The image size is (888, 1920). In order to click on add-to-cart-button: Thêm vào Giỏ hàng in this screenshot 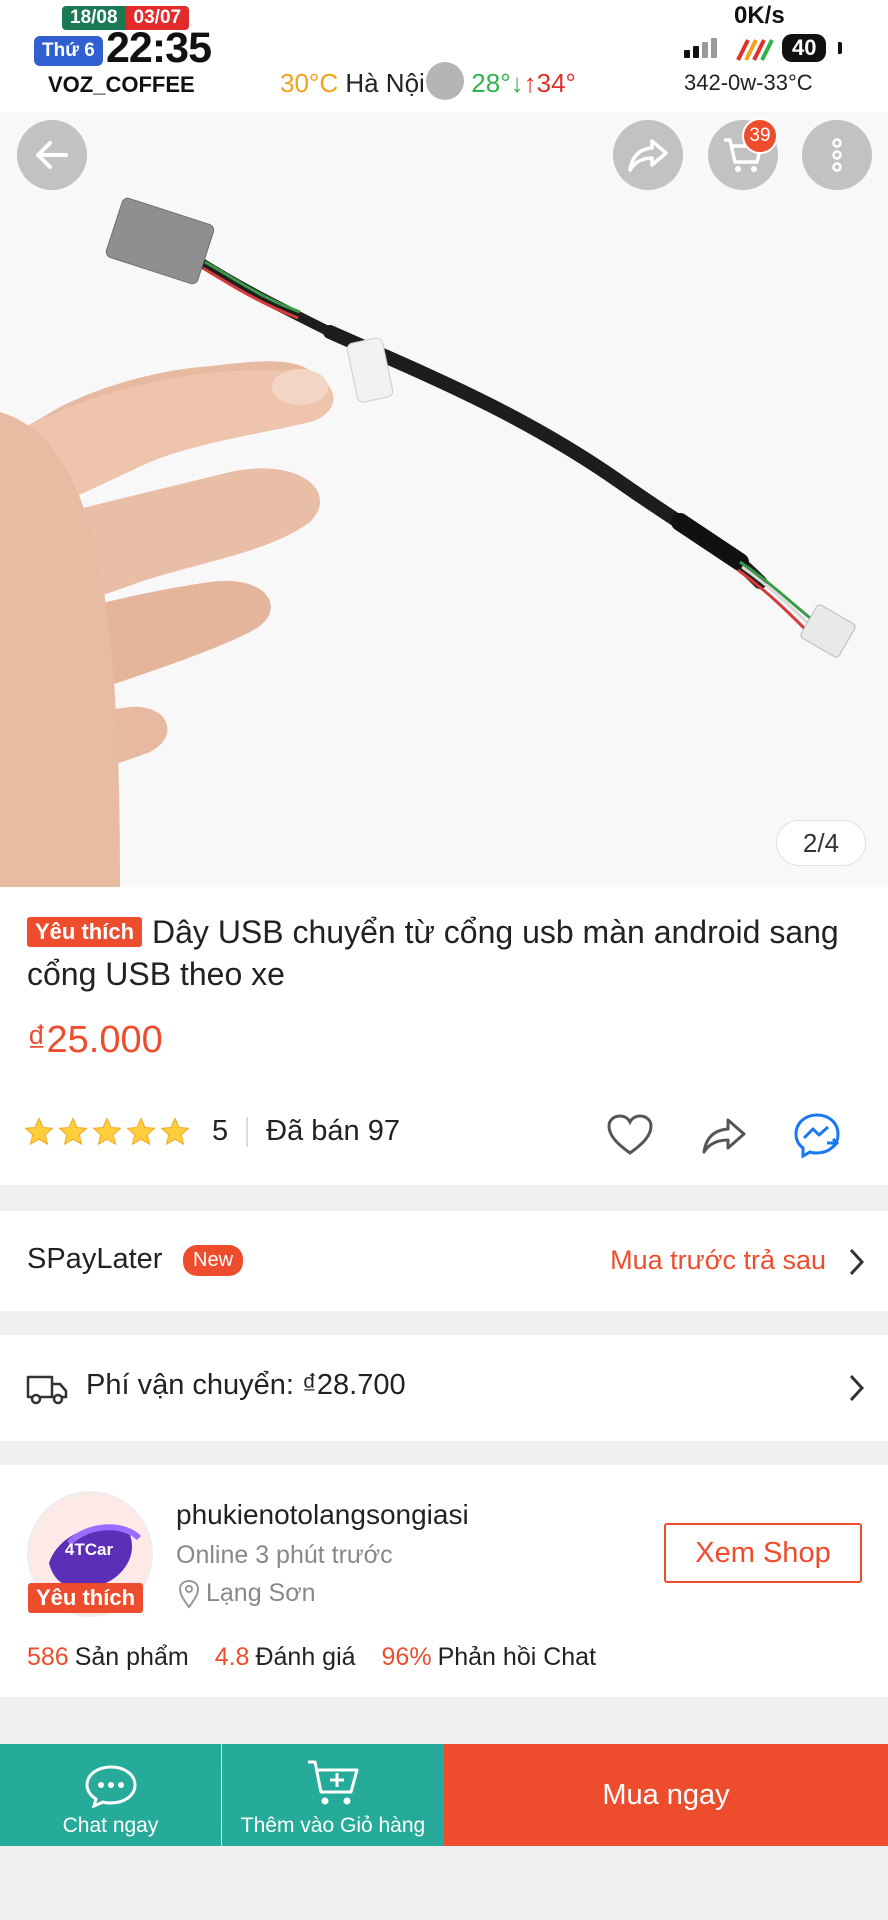, I will do `click(333, 1795)`.